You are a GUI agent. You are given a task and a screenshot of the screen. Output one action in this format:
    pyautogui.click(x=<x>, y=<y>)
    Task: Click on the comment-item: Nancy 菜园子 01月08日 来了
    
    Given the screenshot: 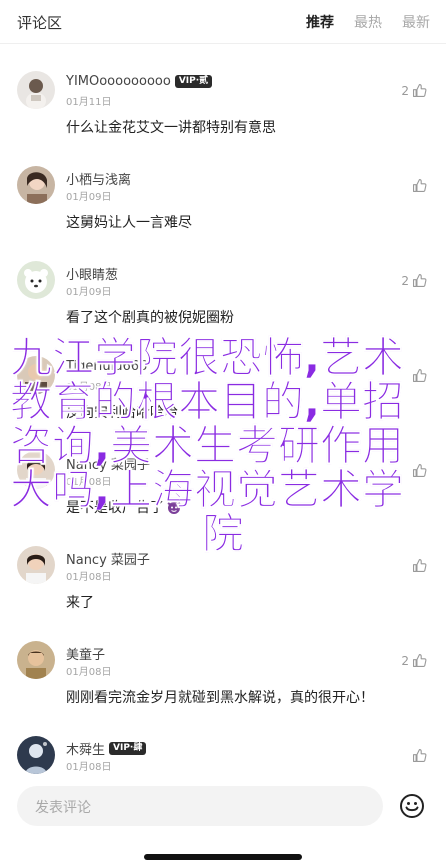 What is the action you would take?
    pyautogui.click(x=223, y=566)
    